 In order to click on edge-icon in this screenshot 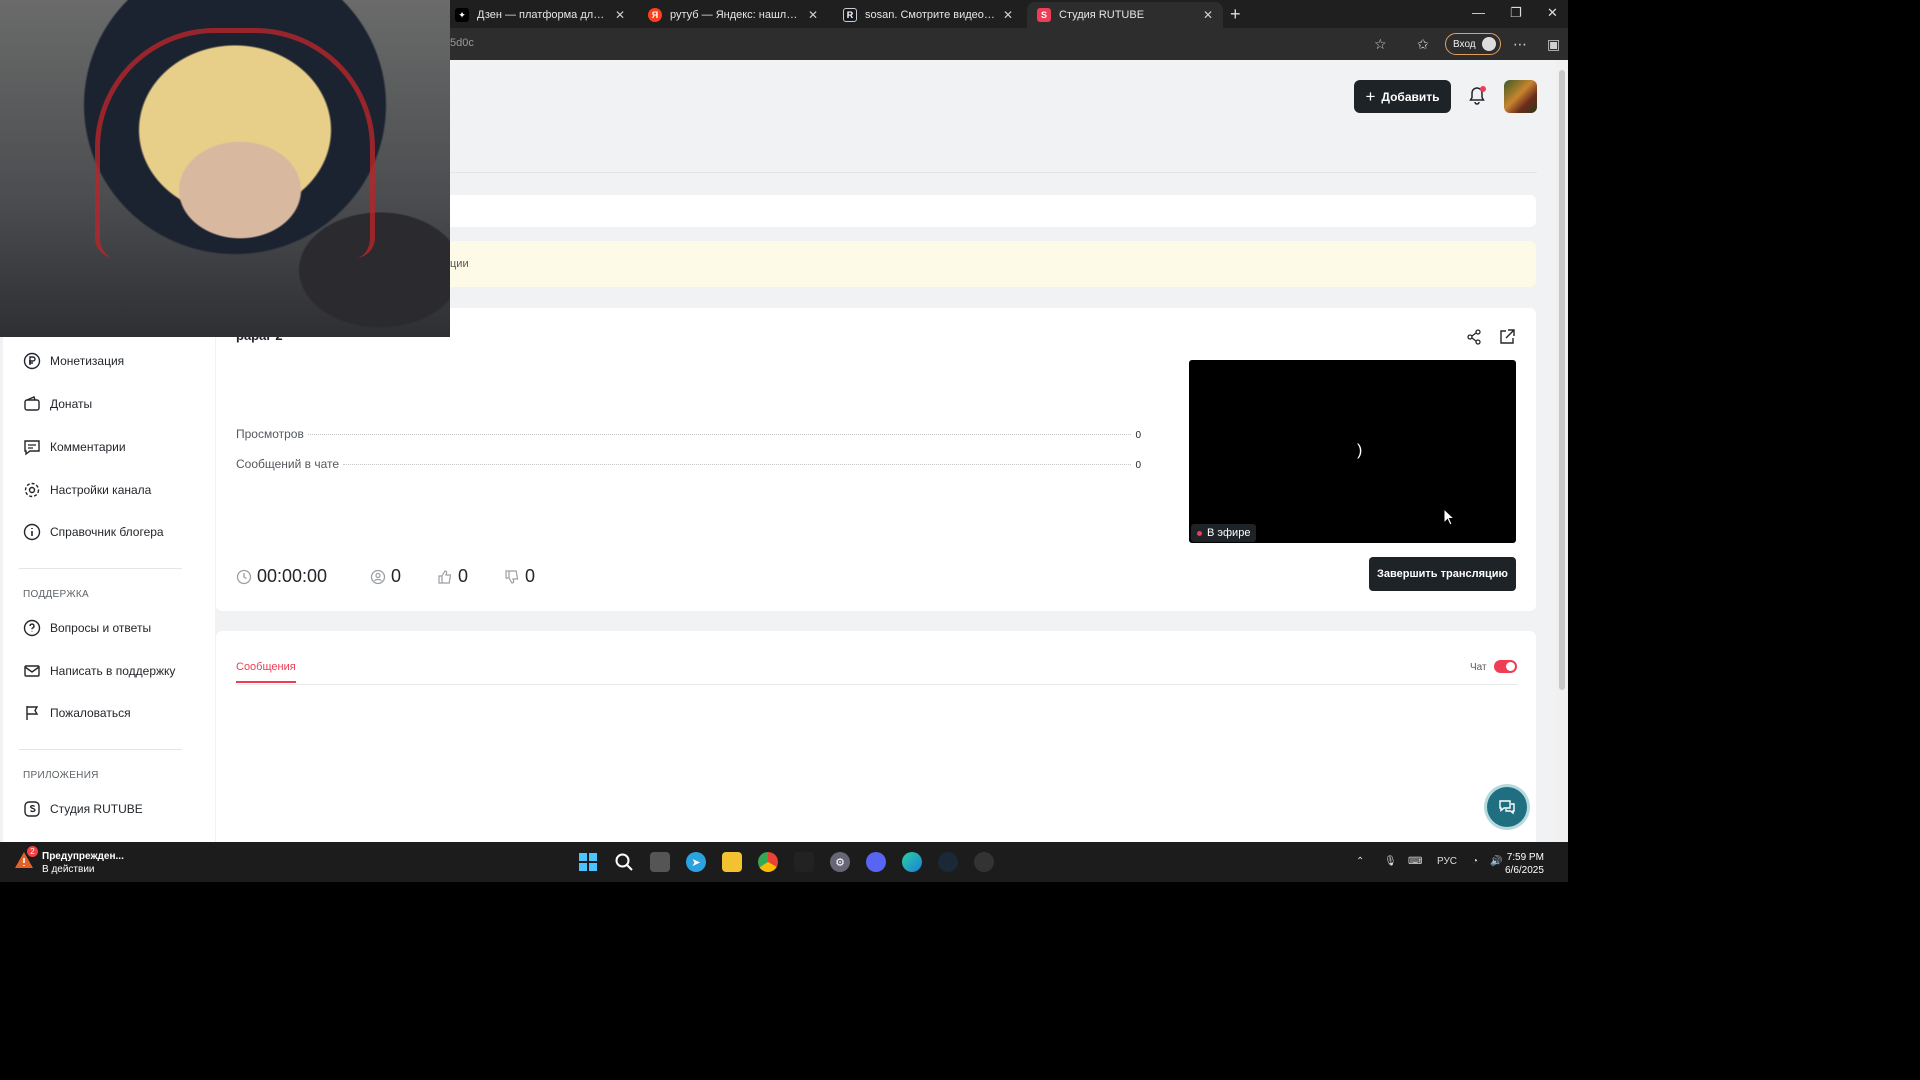, I will do `click(912, 862)`.